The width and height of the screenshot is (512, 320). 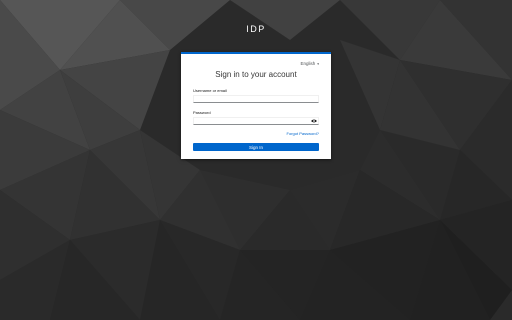 I want to click on locale-dropdown: English ▾, so click(x=309, y=63).